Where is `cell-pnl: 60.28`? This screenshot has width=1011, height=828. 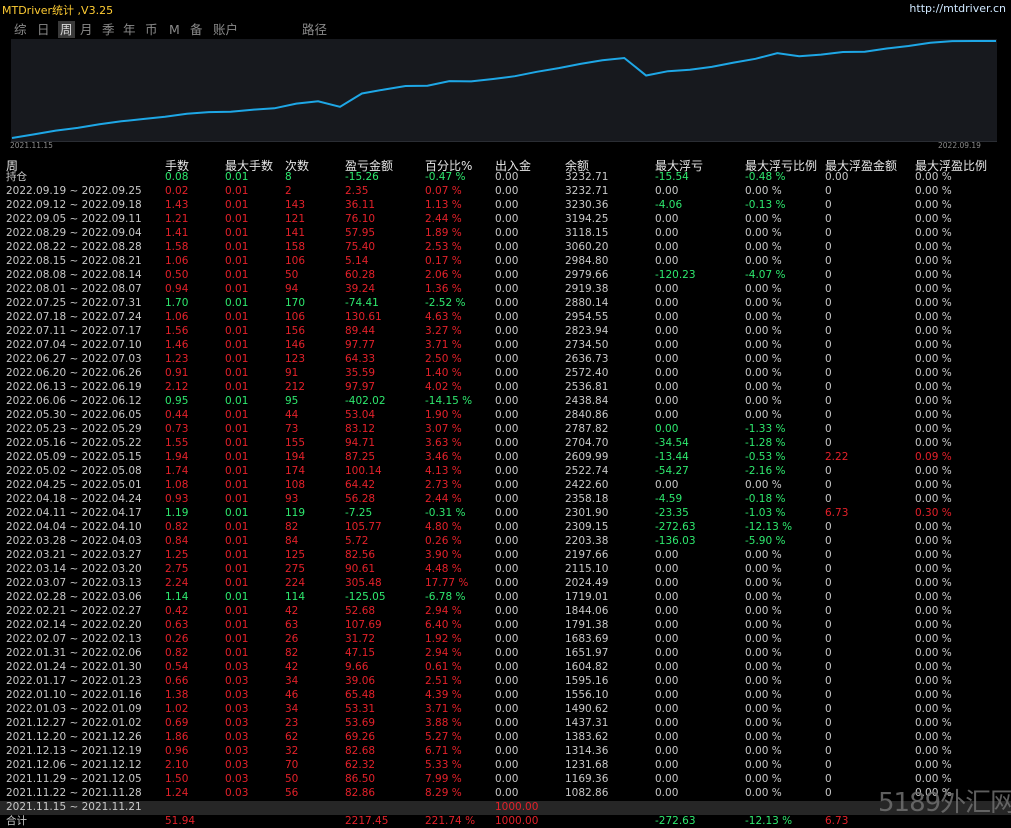 cell-pnl: 60.28 is located at coordinates (360, 275).